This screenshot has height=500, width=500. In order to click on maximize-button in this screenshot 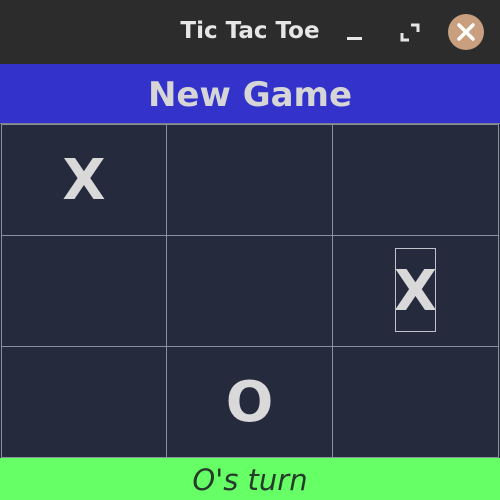, I will do `click(410, 32)`.